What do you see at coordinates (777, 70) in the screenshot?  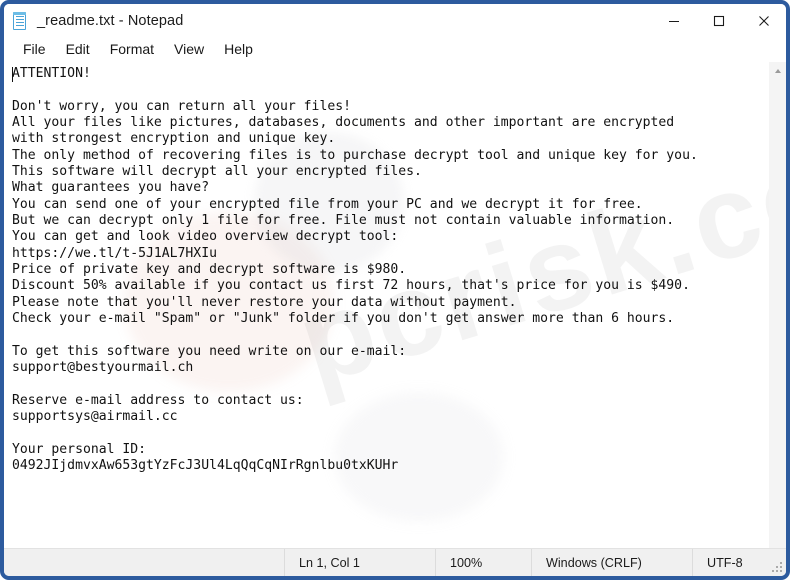 I see `scroll-up-arrow-icon` at bounding box center [777, 70].